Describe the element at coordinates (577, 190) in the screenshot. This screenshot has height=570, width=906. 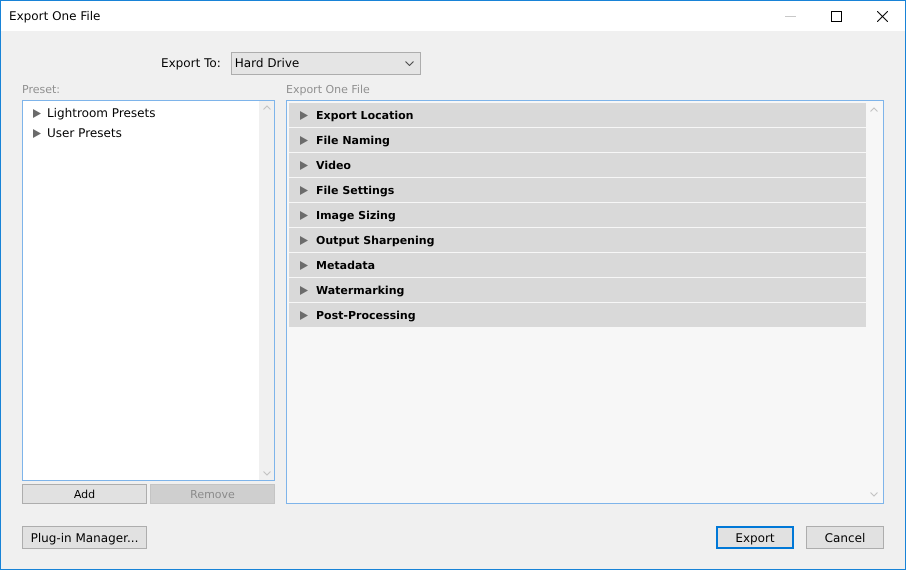
I see `section-header: File Settings` at that location.